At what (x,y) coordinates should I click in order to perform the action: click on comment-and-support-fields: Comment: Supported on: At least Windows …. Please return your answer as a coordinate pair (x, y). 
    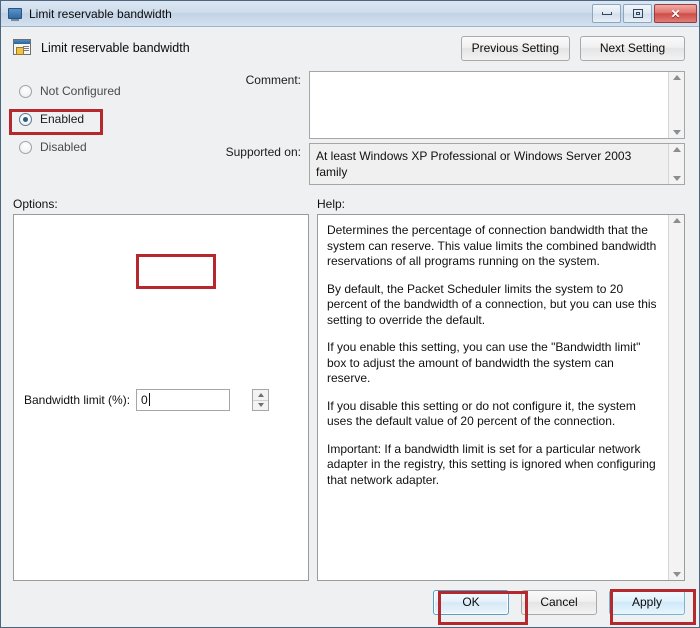
    Looking at the image, I should click on (449, 130).